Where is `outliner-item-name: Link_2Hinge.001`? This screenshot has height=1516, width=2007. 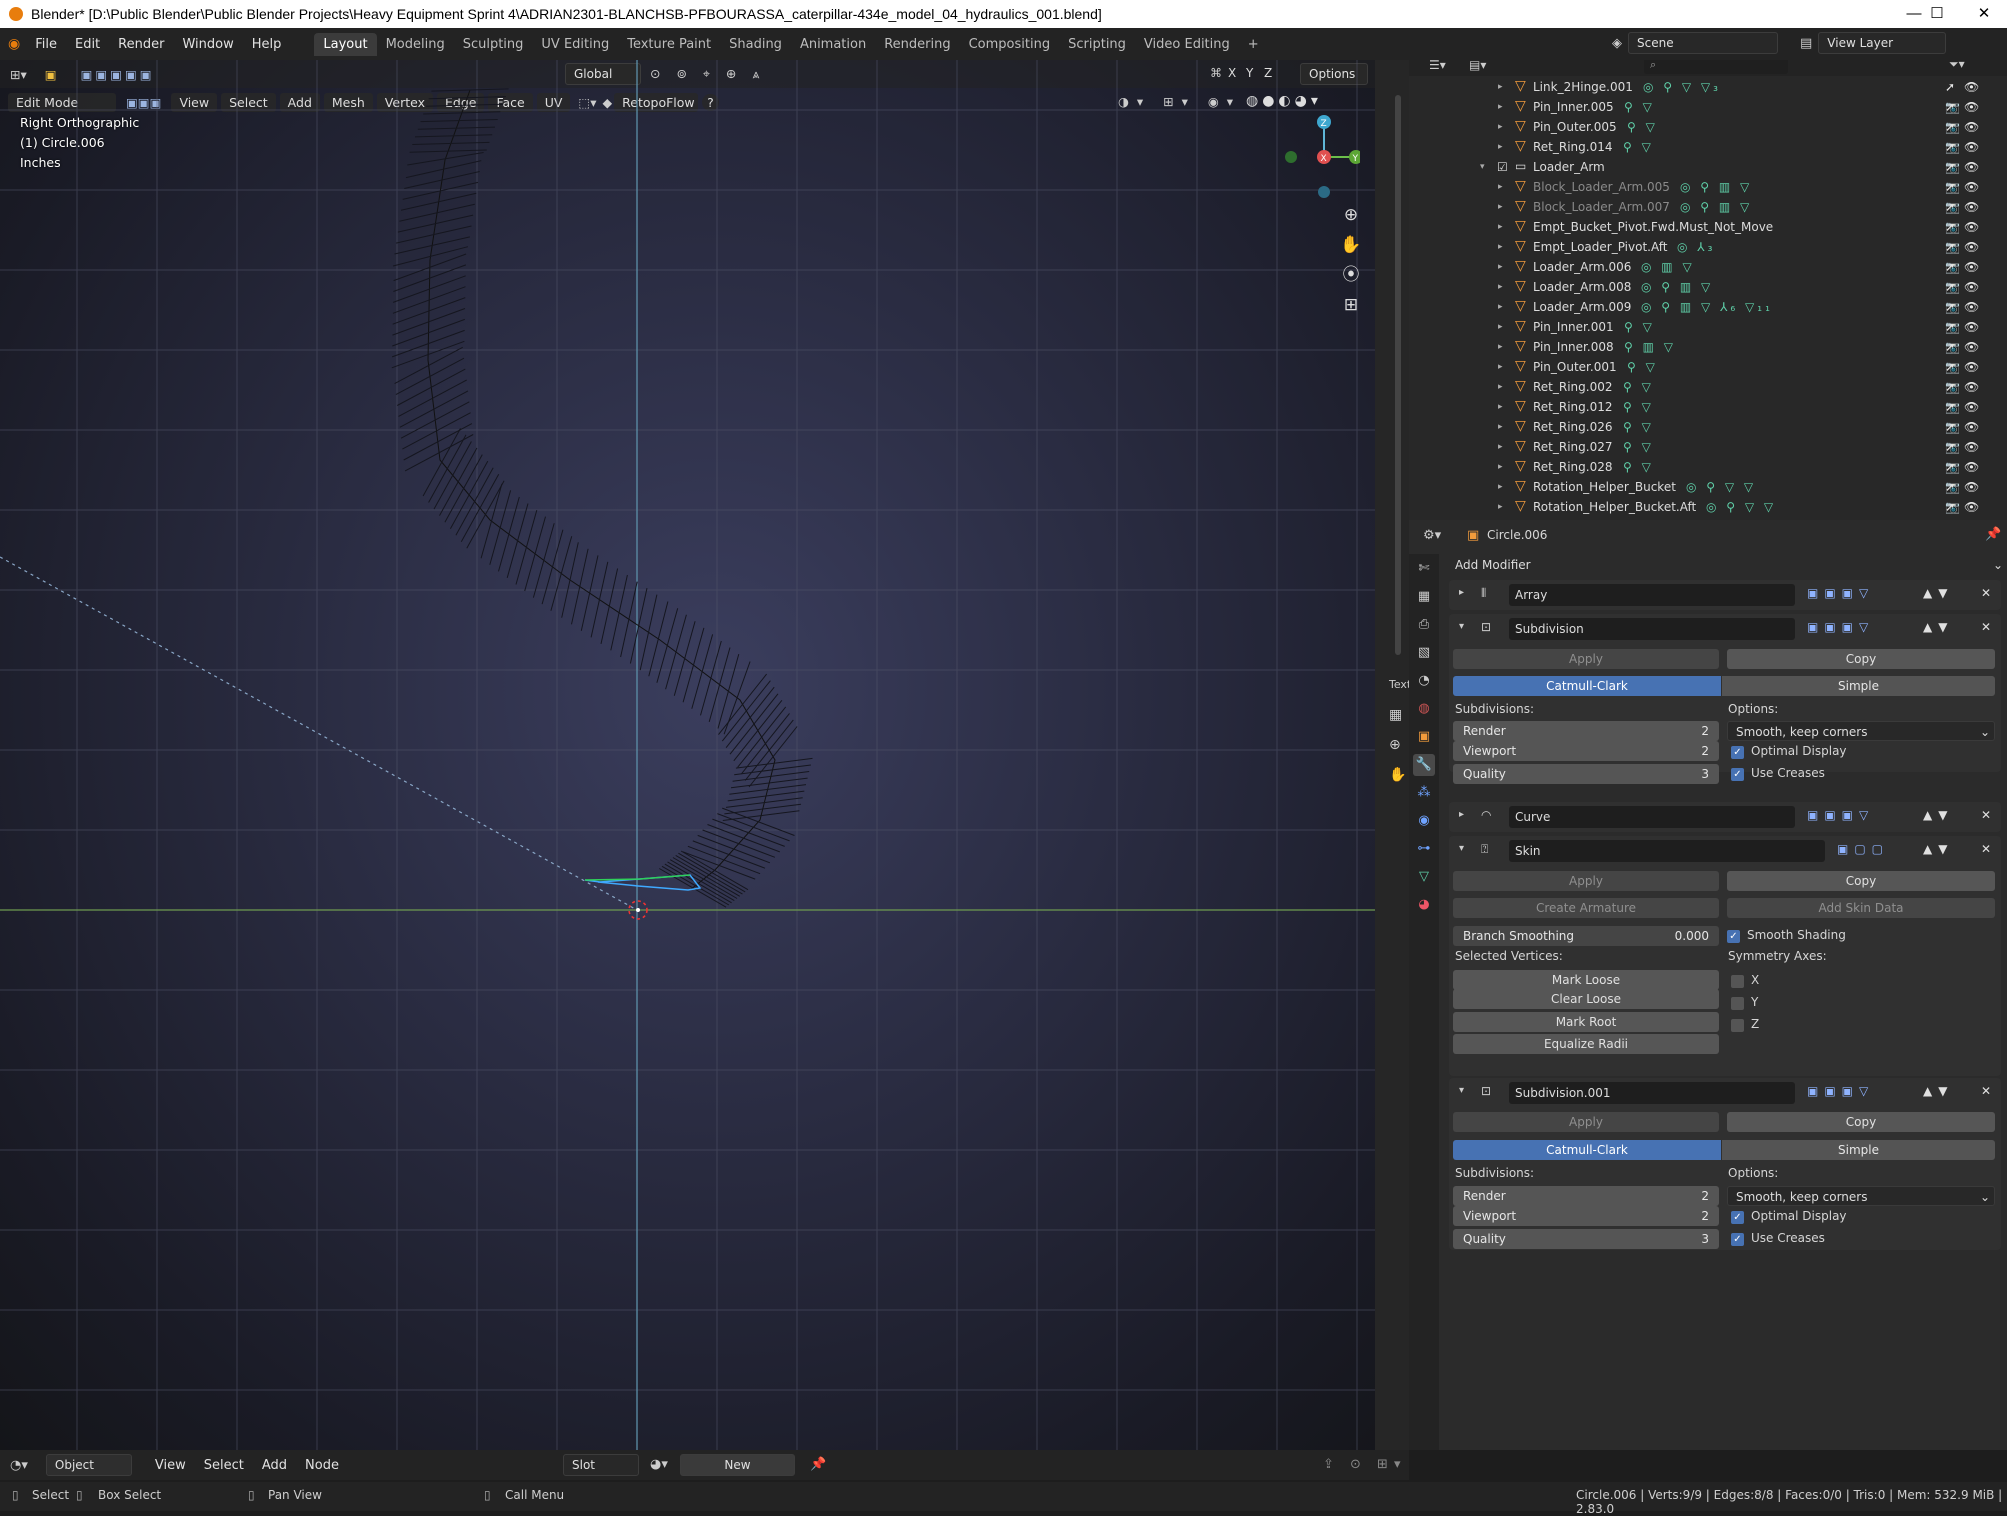 outliner-item-name: Link_2Hinge.001 is located at coordinates (1583, 87).